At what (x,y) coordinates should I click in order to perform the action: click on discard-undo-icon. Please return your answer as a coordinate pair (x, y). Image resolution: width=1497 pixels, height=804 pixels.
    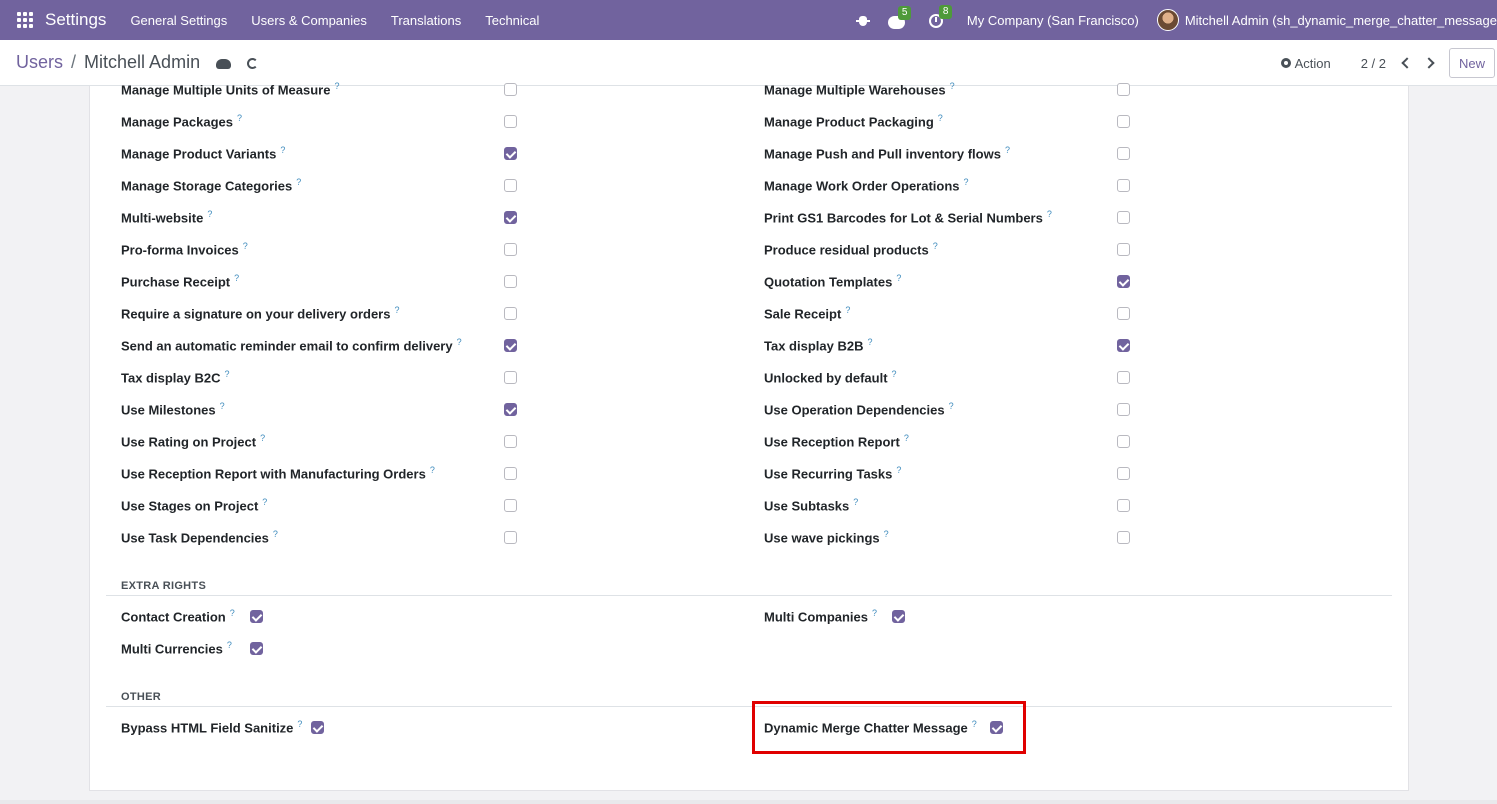
    Looking at the image, I should click on (253, 63).